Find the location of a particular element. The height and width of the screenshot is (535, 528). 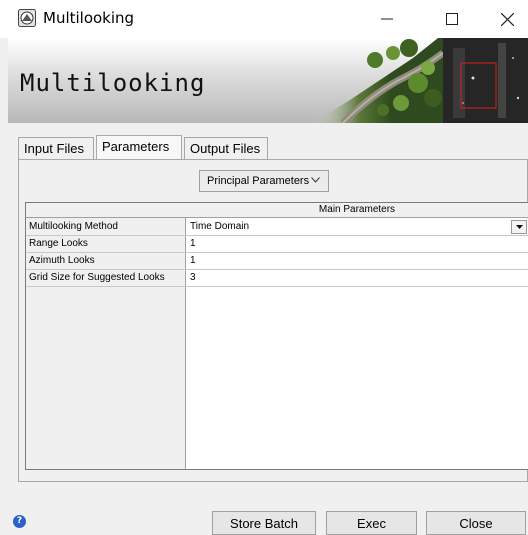

banner-title: Multilooking is located at coordinates (113, 83).